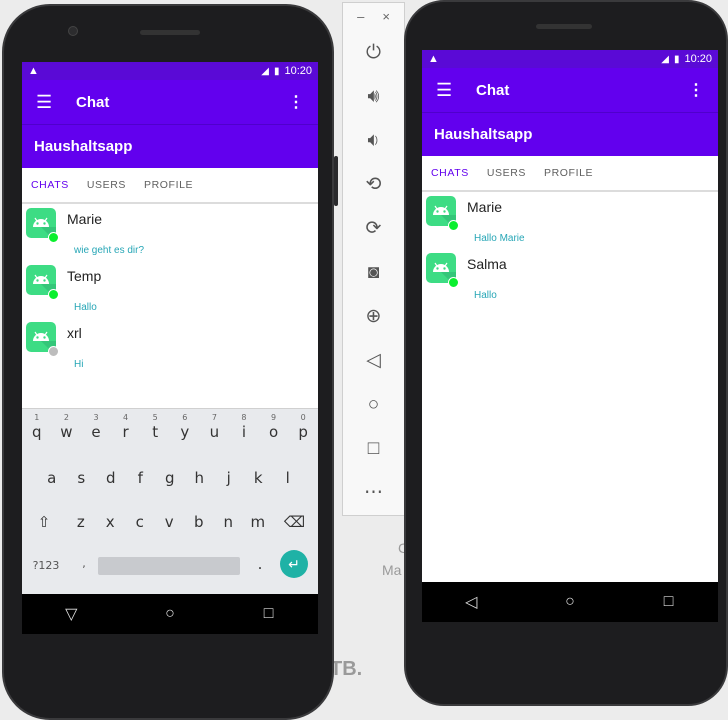  What do you see at coordinates (373, 229) in the screenshot?
I see `rotate-right-icon: ⟳` at bounding box center [373, 229].